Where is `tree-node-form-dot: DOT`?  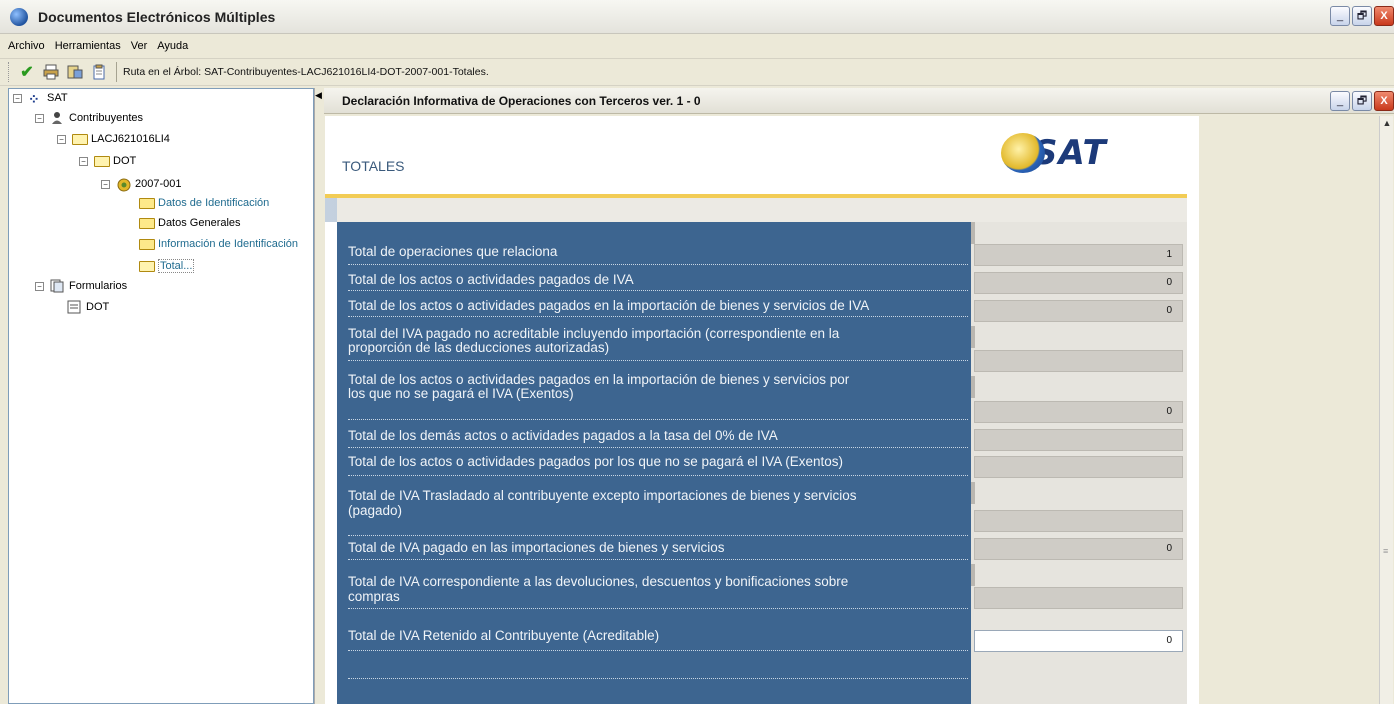
tree-node-form-dot: DOT is located at coordinates (88, 307).